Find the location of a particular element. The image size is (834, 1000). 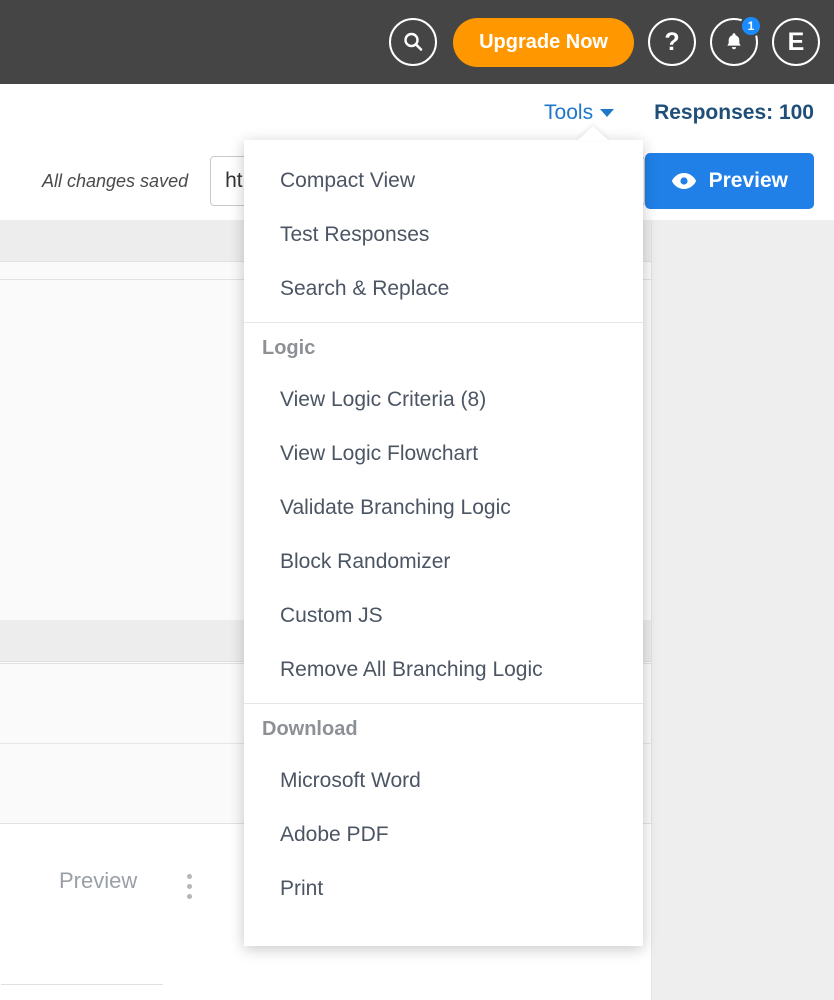

menu-item-search-replace: Search & Replace is located at coordinates (443, 289).